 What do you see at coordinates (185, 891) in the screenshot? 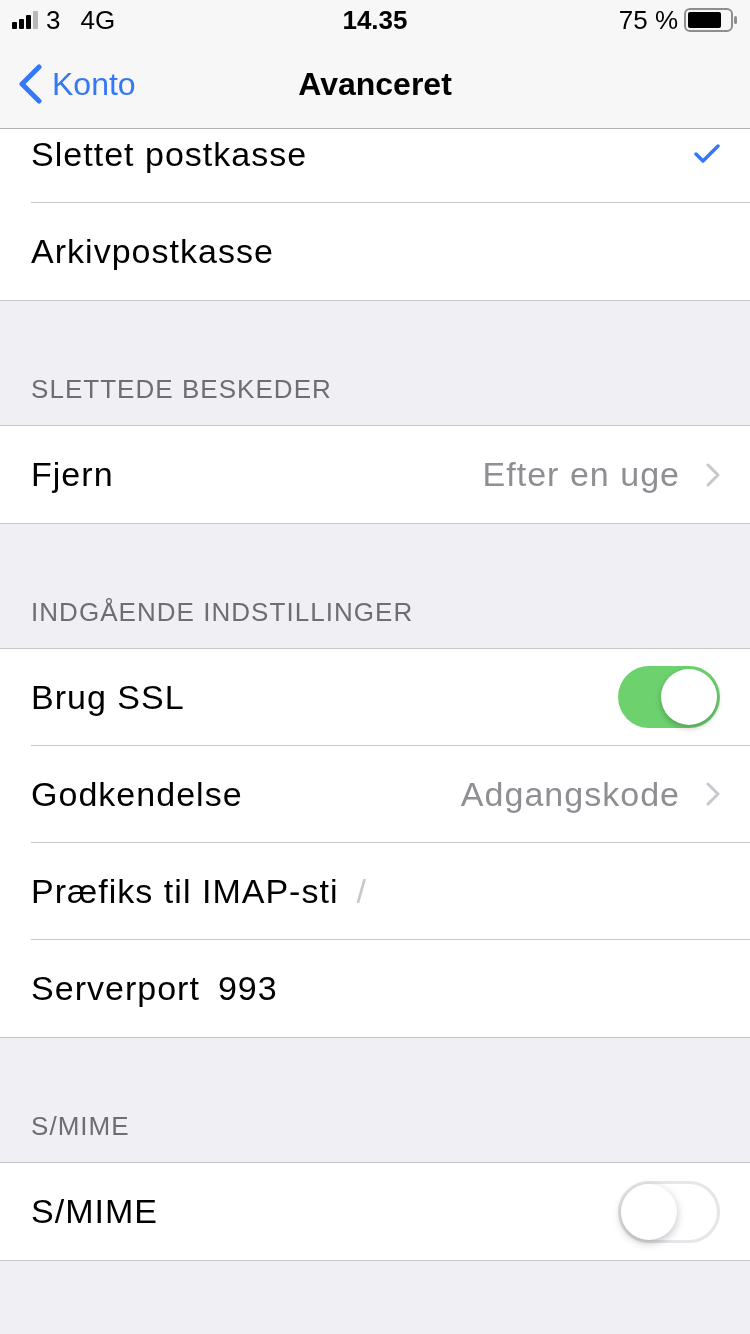
I see `field-label: Præfiks til IMAP-sti` at bounding box center [185, 891].